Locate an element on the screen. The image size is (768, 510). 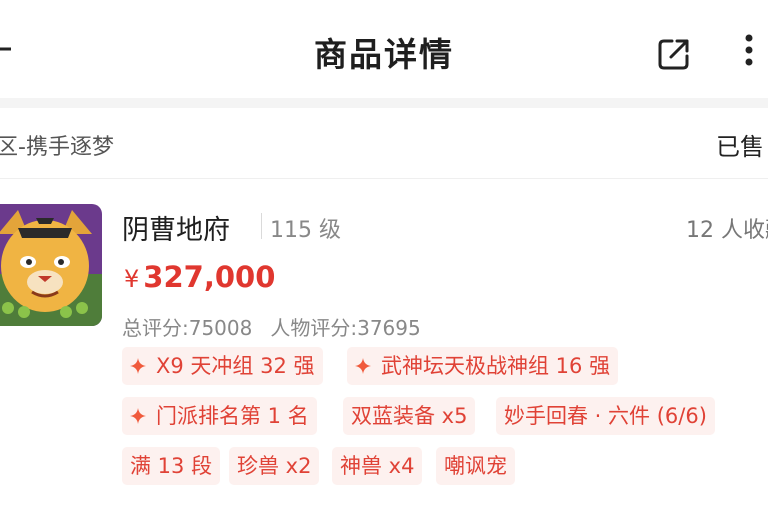
share-icon is located at coordinates (674, 54).